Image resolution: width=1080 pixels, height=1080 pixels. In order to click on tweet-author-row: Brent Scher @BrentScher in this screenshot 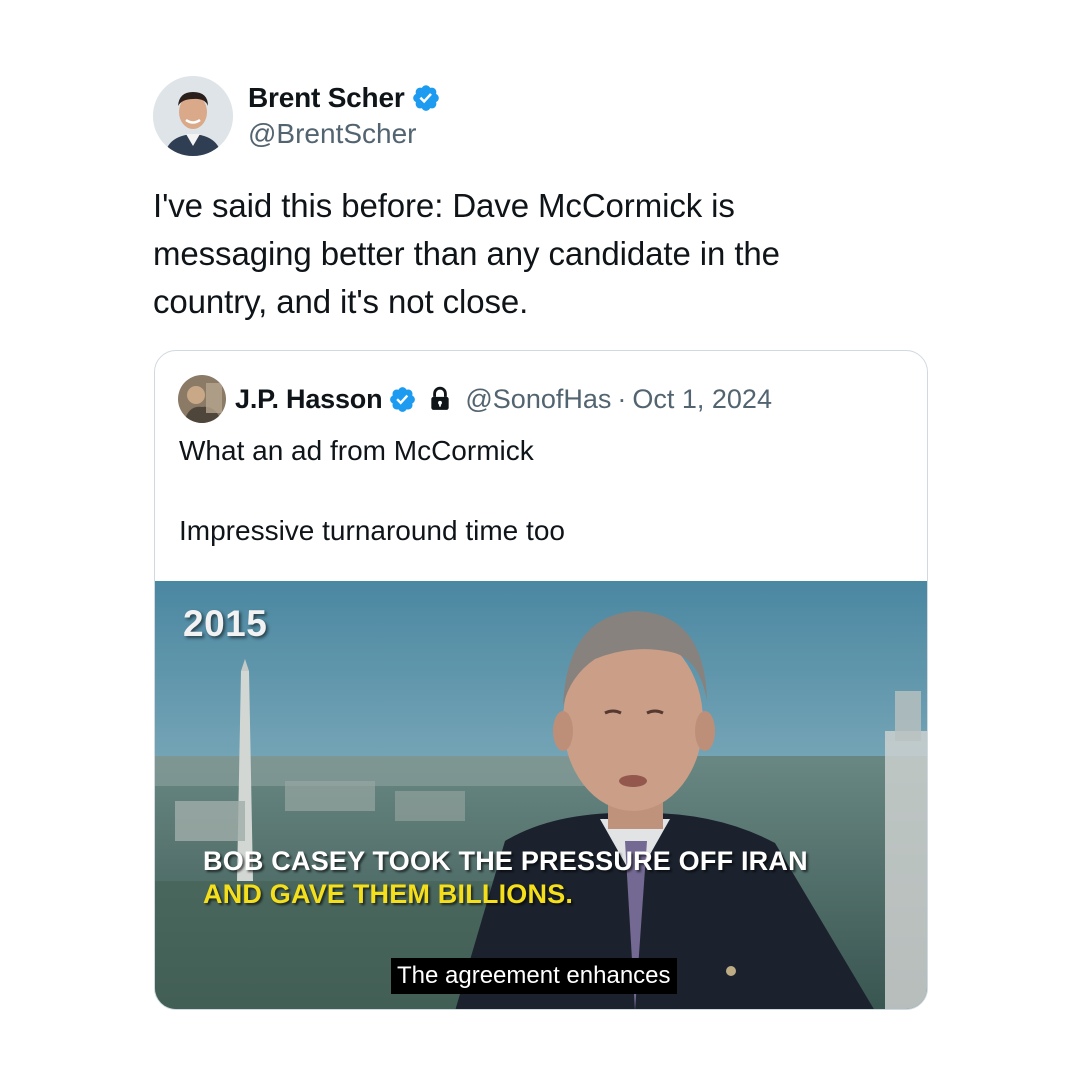, I will do `click(541, 116)`.